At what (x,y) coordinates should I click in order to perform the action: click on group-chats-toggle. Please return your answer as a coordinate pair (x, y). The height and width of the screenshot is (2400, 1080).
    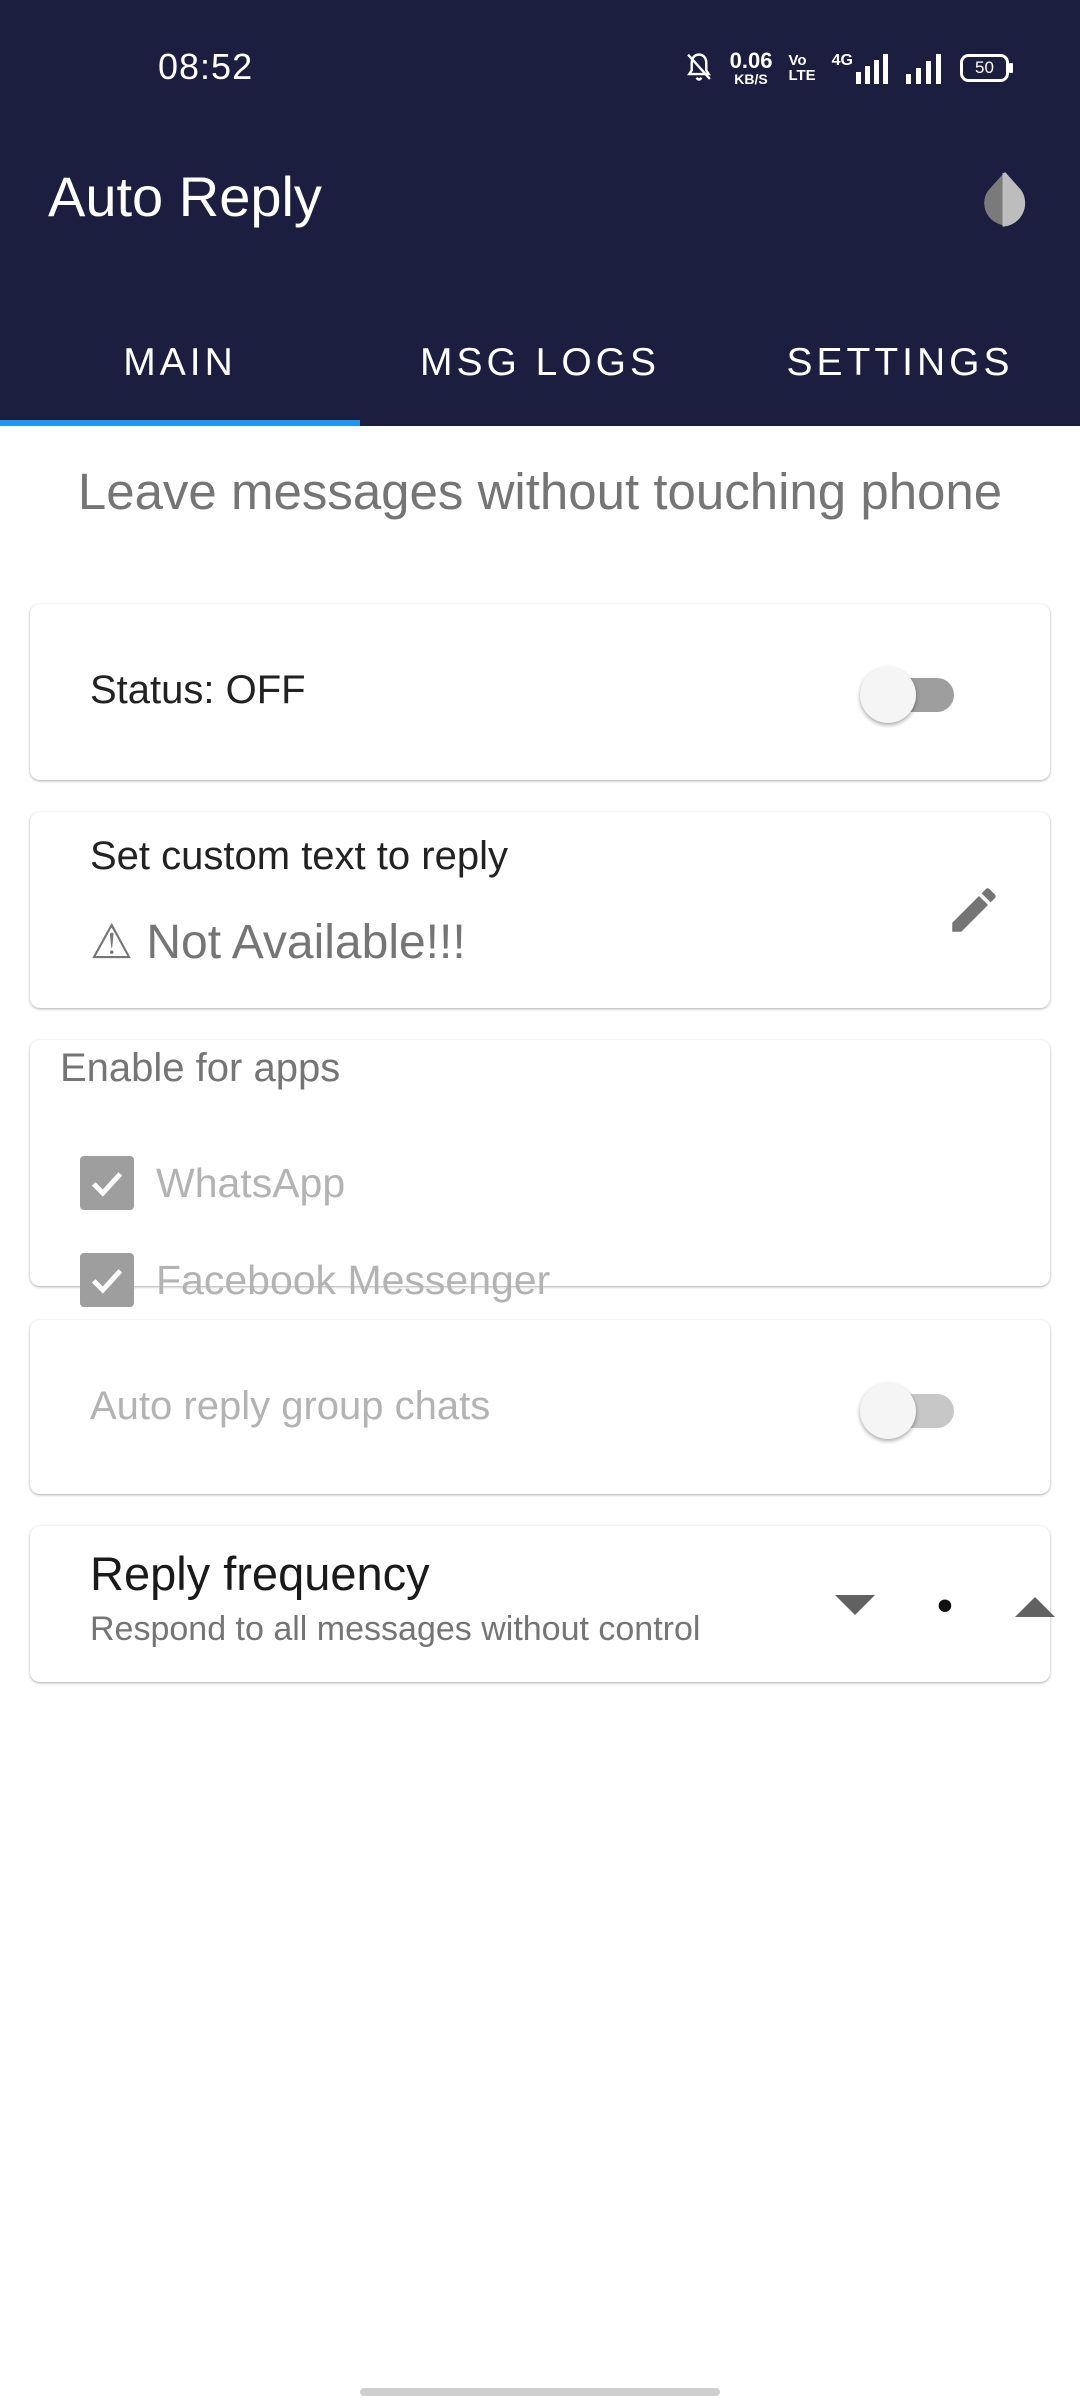
    Looking at the image, I should click on (912, 1407).